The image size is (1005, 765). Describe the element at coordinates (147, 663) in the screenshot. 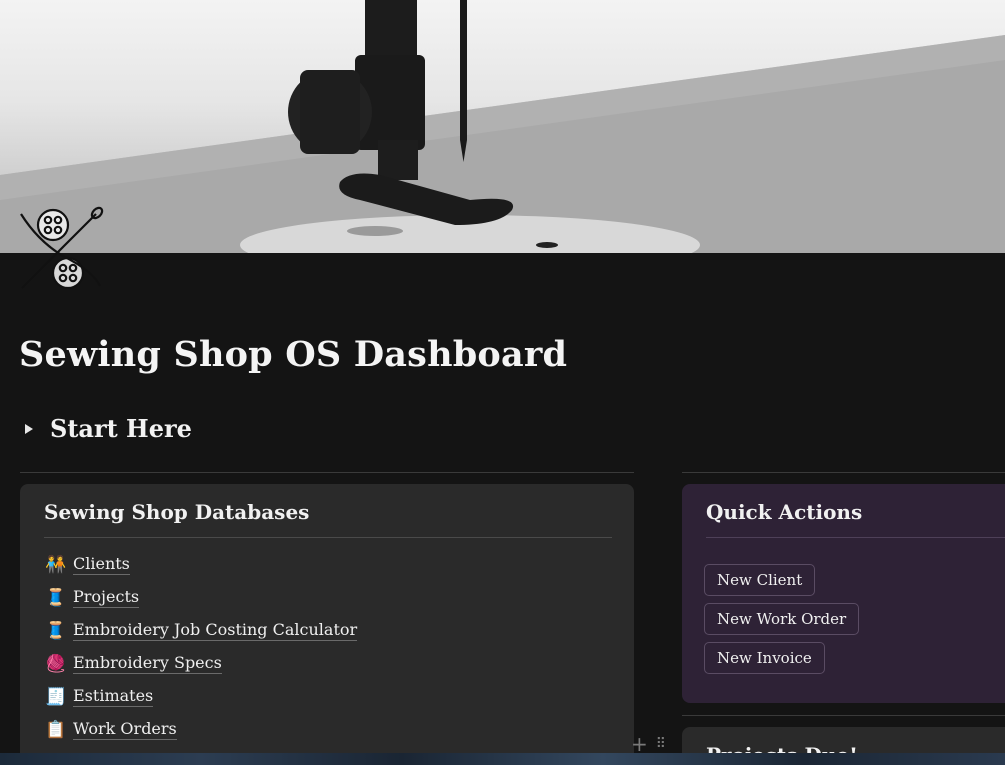

I see `database-link-label: Embroidery Specs` at that location.